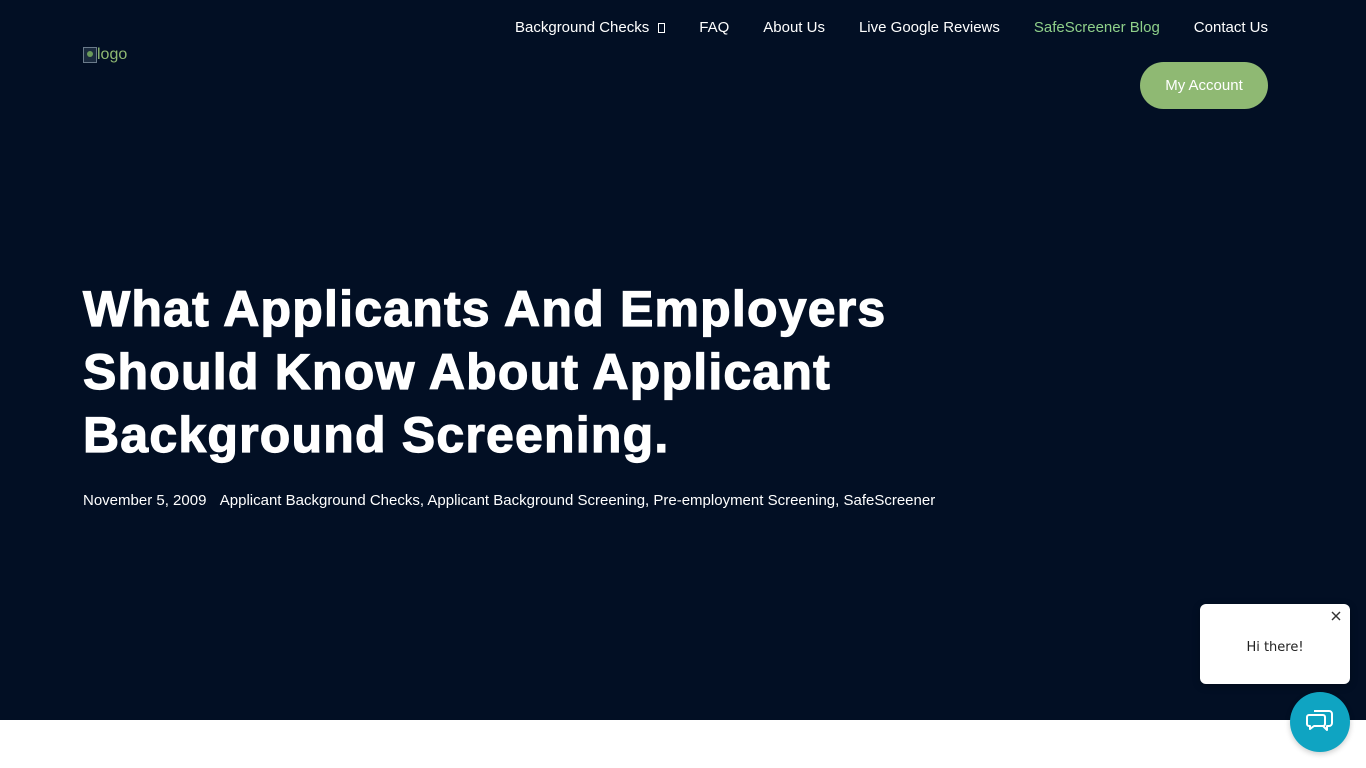  I want to click on chat-greeting-text: Hi there!, so click(1275, 647).